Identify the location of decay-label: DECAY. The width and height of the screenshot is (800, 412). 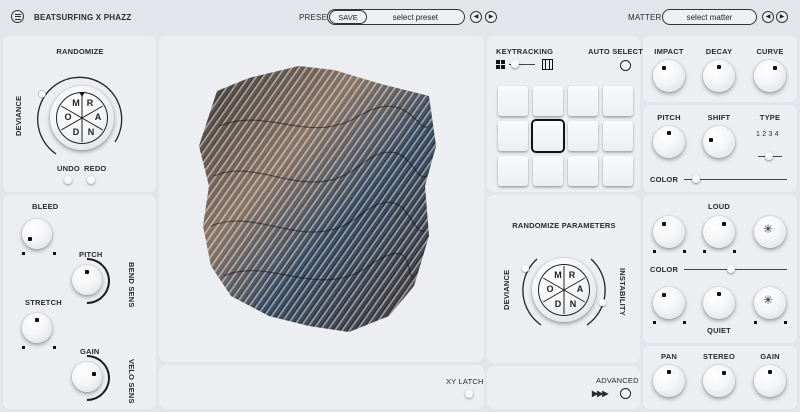
(719, 51).